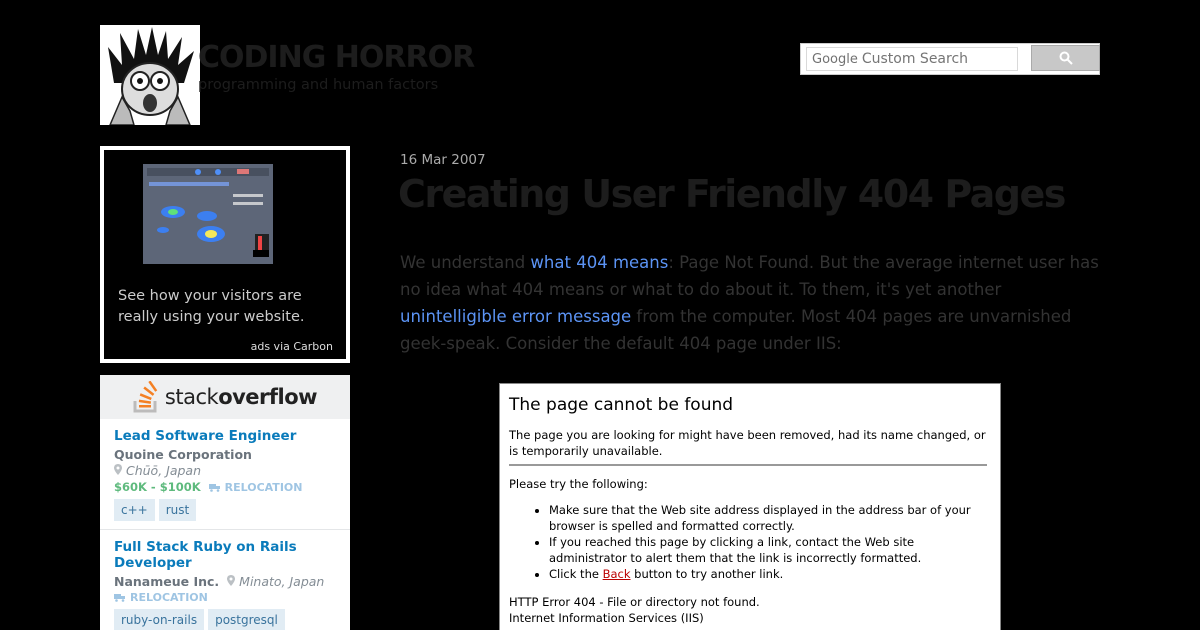 This screenshot has width=1200, height=630. Describe the element at coordinates (606, 618) in the screenshot. I see `iis-server-line: Internet Information Services (IIS)` at that location.